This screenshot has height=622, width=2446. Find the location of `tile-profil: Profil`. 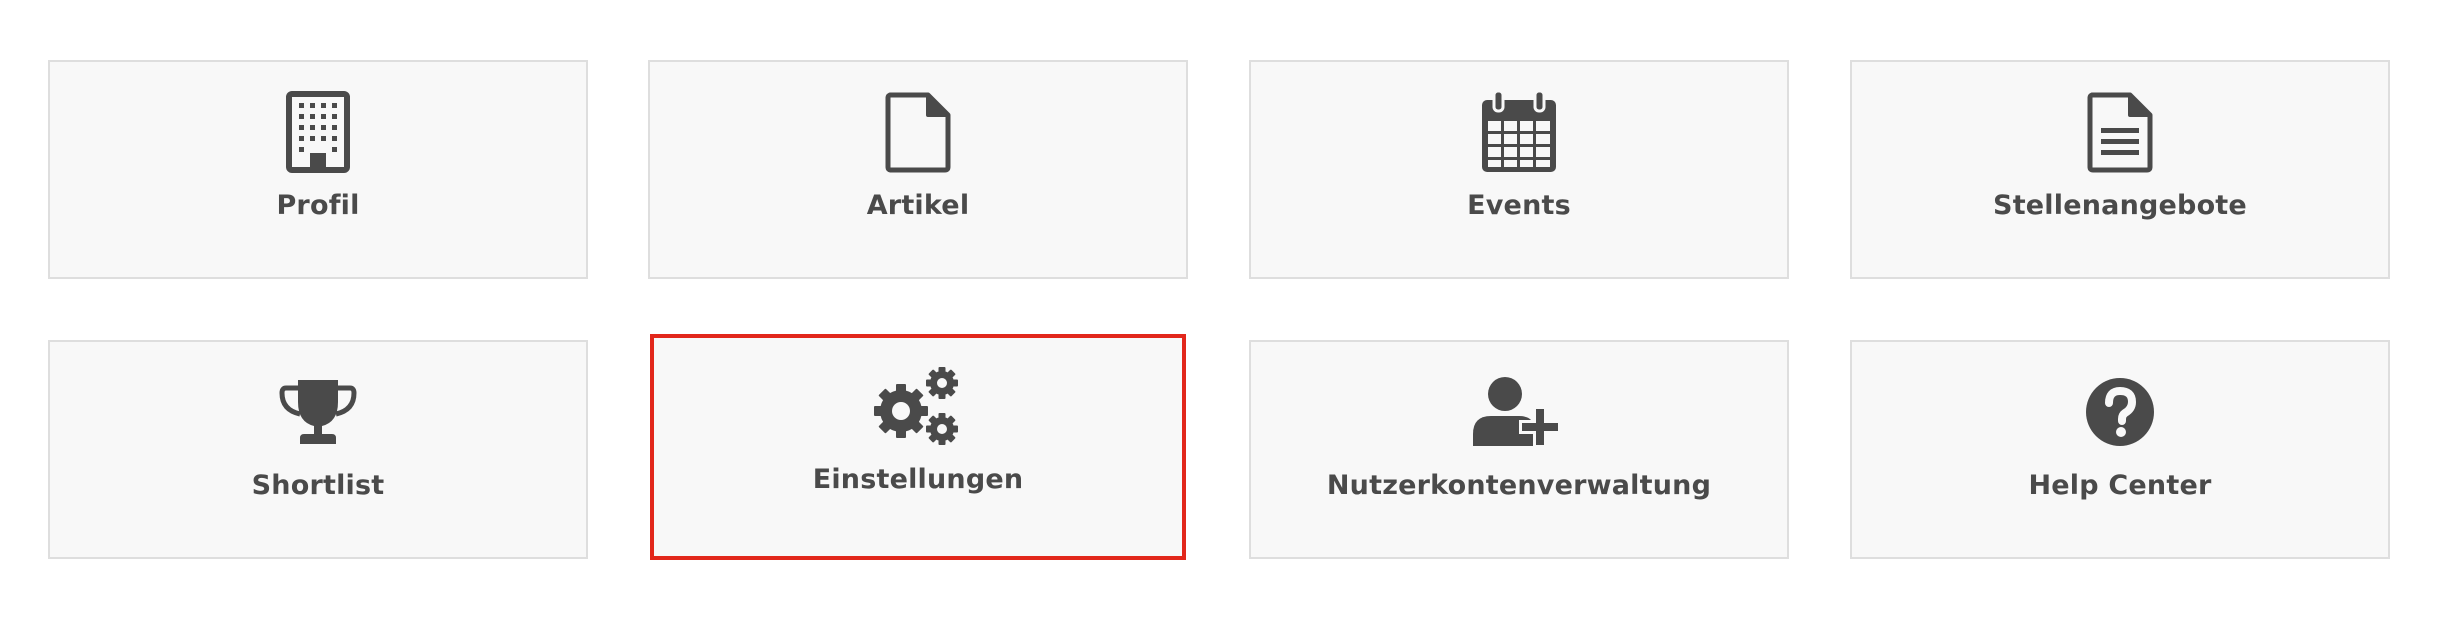

tile-profil: Profil is located at coordinates (318, 169).